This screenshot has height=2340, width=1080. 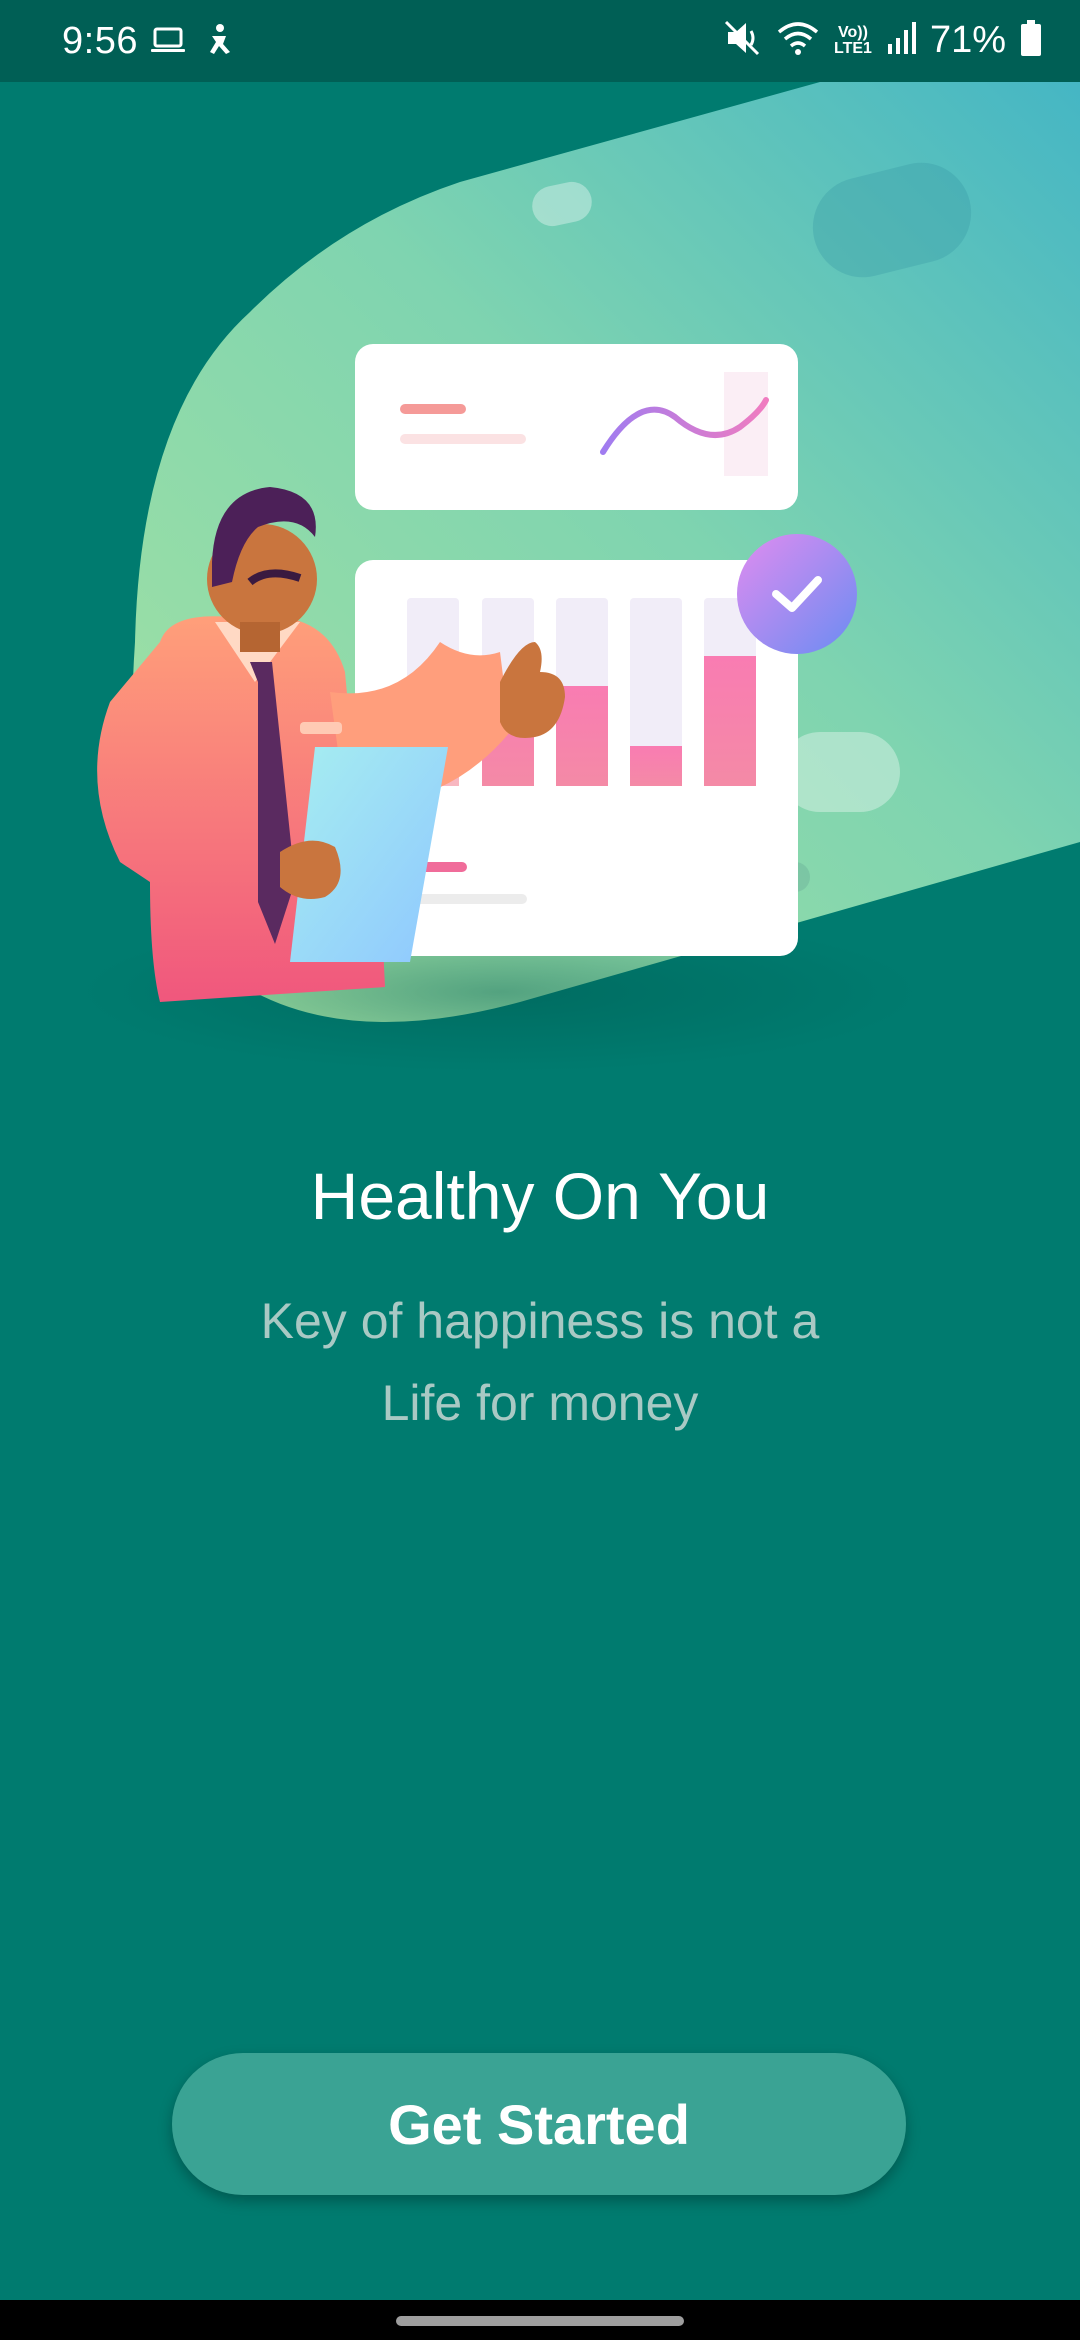 I want to click on accessibility-icon, so click(x=219, y=42).